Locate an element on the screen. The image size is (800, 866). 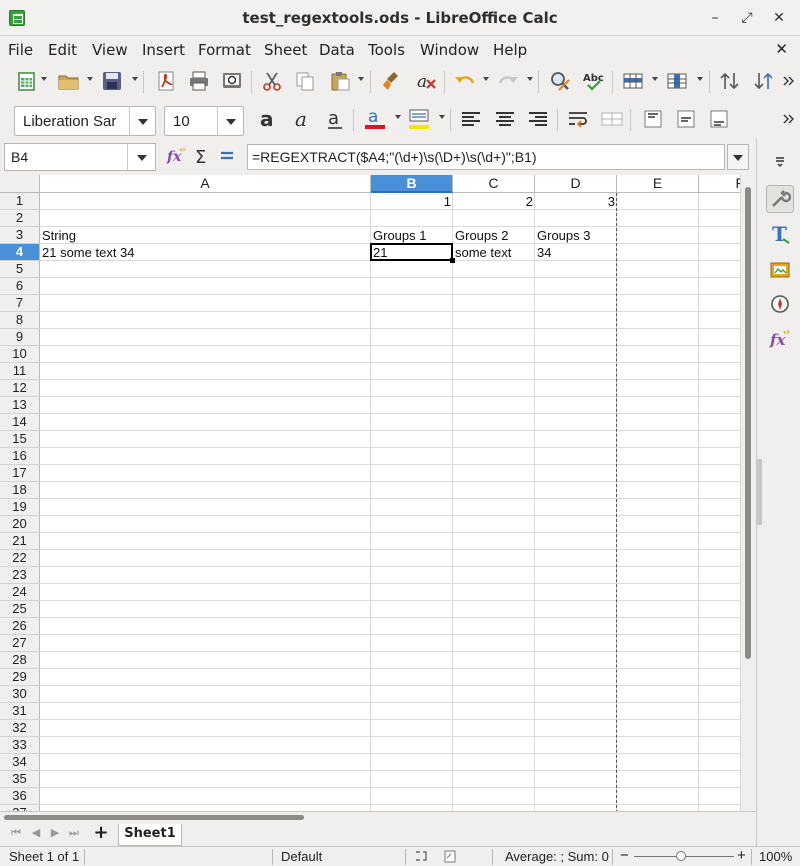
copy-icon is located at coordinates (305, 81).